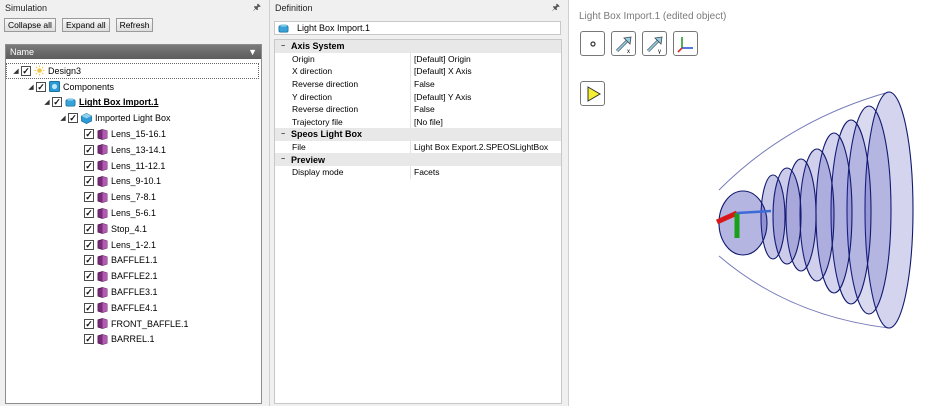 Image resolution: width=940 pixels, height=406 pixels. I want to click on tree-node: ✓ Stop_4.1, so click(133, 229).